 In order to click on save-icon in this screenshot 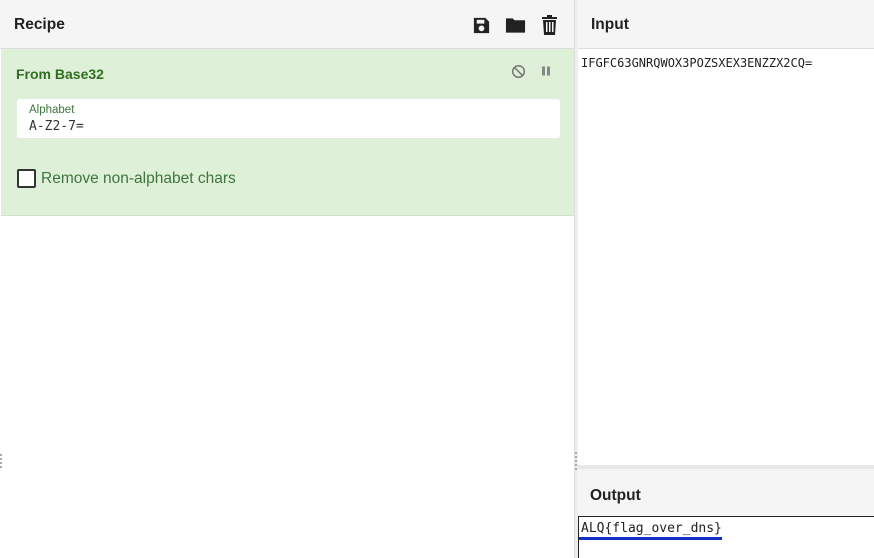, I will do `click(481, 25)`.